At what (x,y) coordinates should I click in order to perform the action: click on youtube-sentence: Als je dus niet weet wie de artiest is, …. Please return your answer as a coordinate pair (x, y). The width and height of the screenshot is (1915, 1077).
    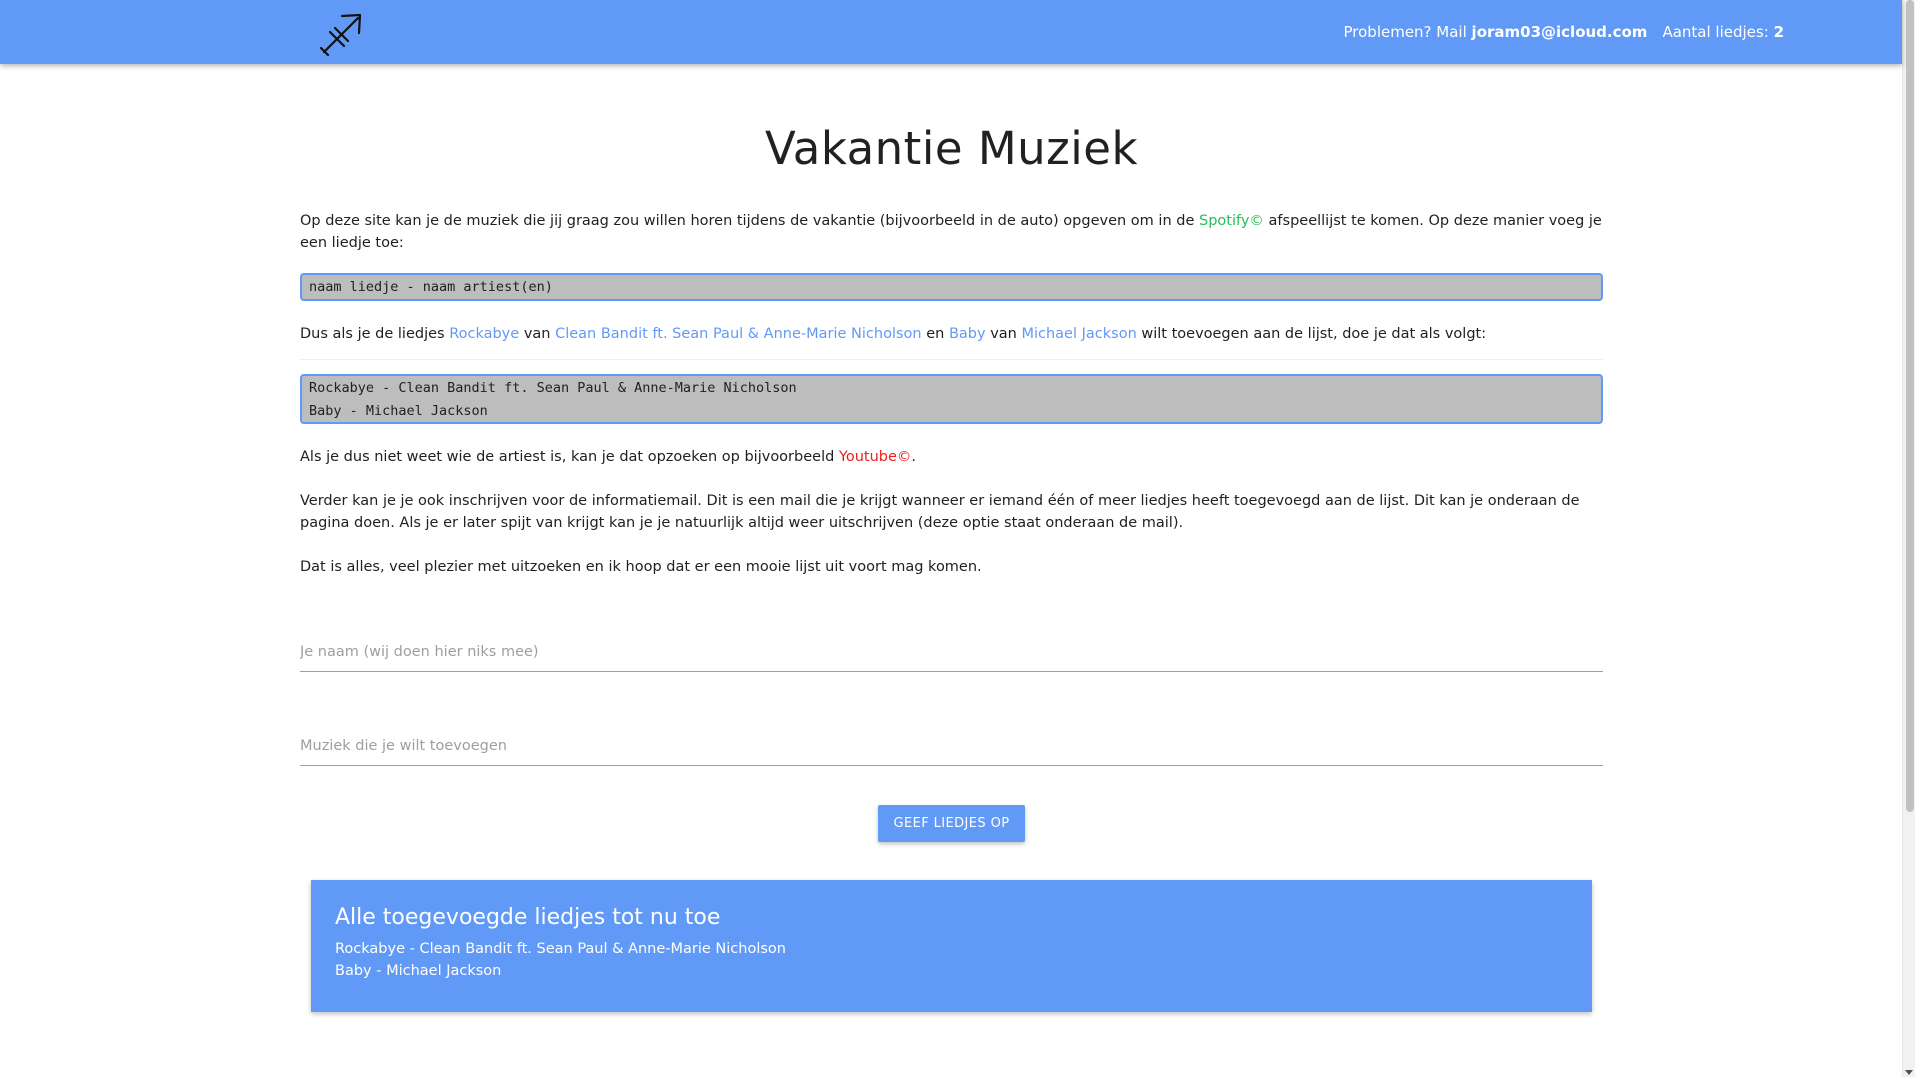
    Looking at the image, I should click on (951, 457).